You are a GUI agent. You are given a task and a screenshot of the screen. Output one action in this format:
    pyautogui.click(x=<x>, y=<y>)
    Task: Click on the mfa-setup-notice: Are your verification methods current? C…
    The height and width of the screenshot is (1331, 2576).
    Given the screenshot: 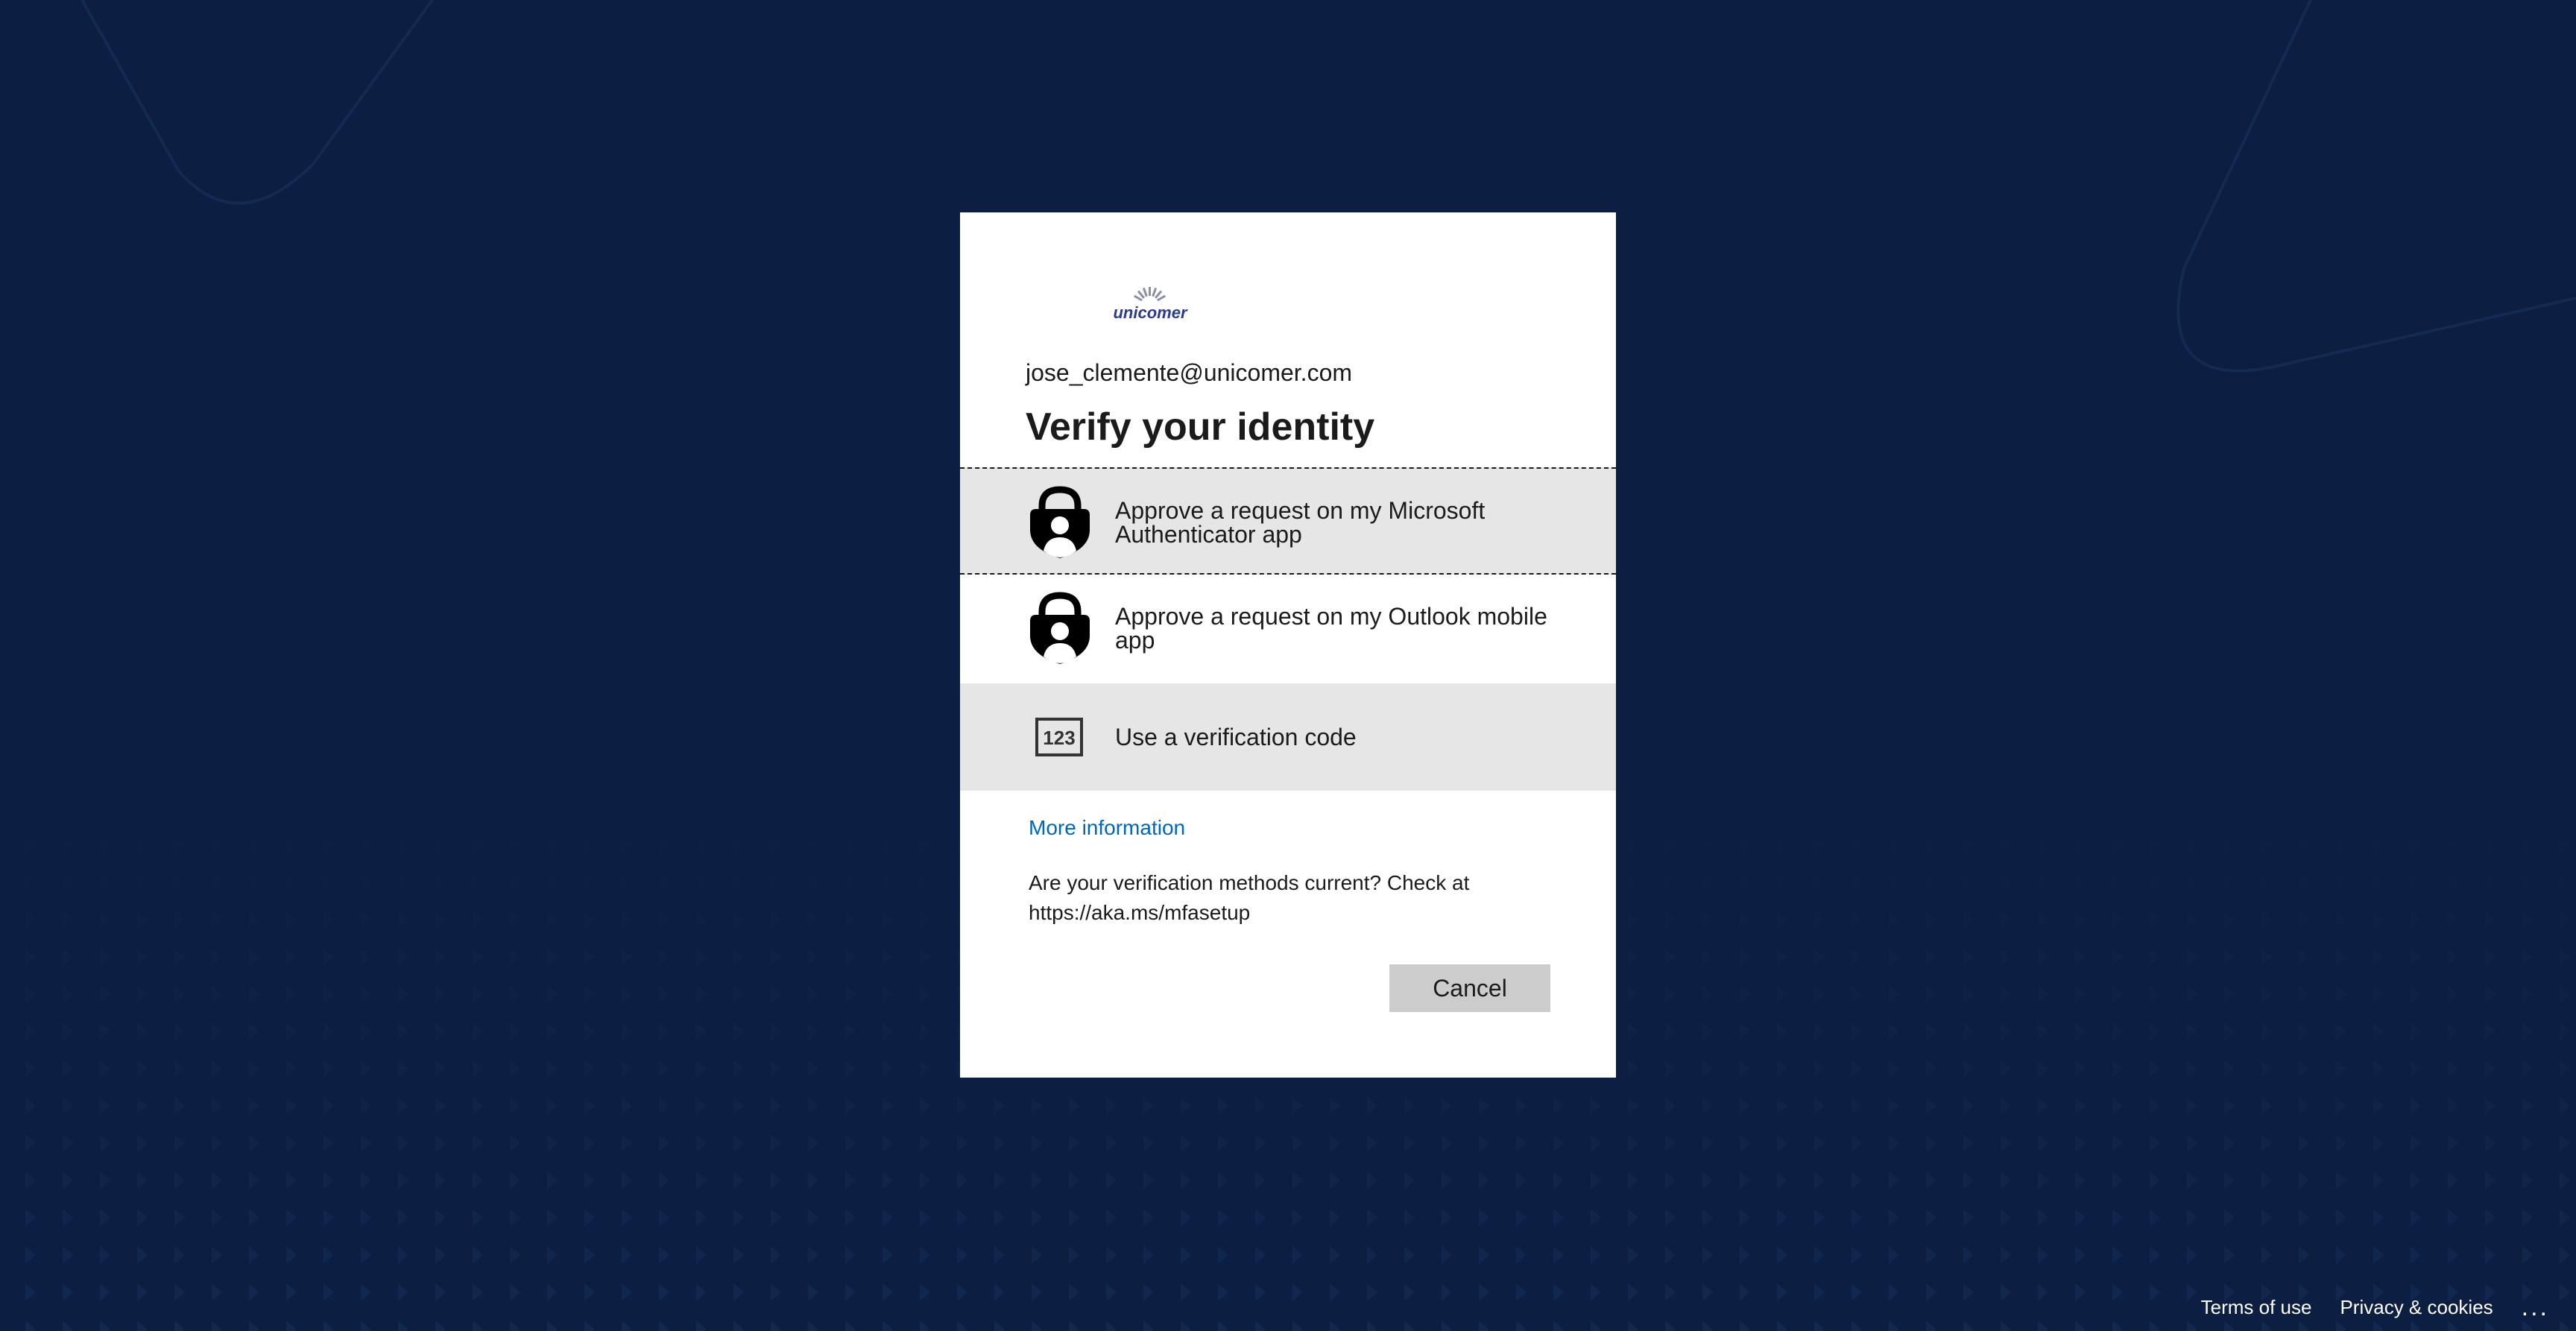 What is the action you would take?
    pyautogui.click(x=1250, y=898)
    